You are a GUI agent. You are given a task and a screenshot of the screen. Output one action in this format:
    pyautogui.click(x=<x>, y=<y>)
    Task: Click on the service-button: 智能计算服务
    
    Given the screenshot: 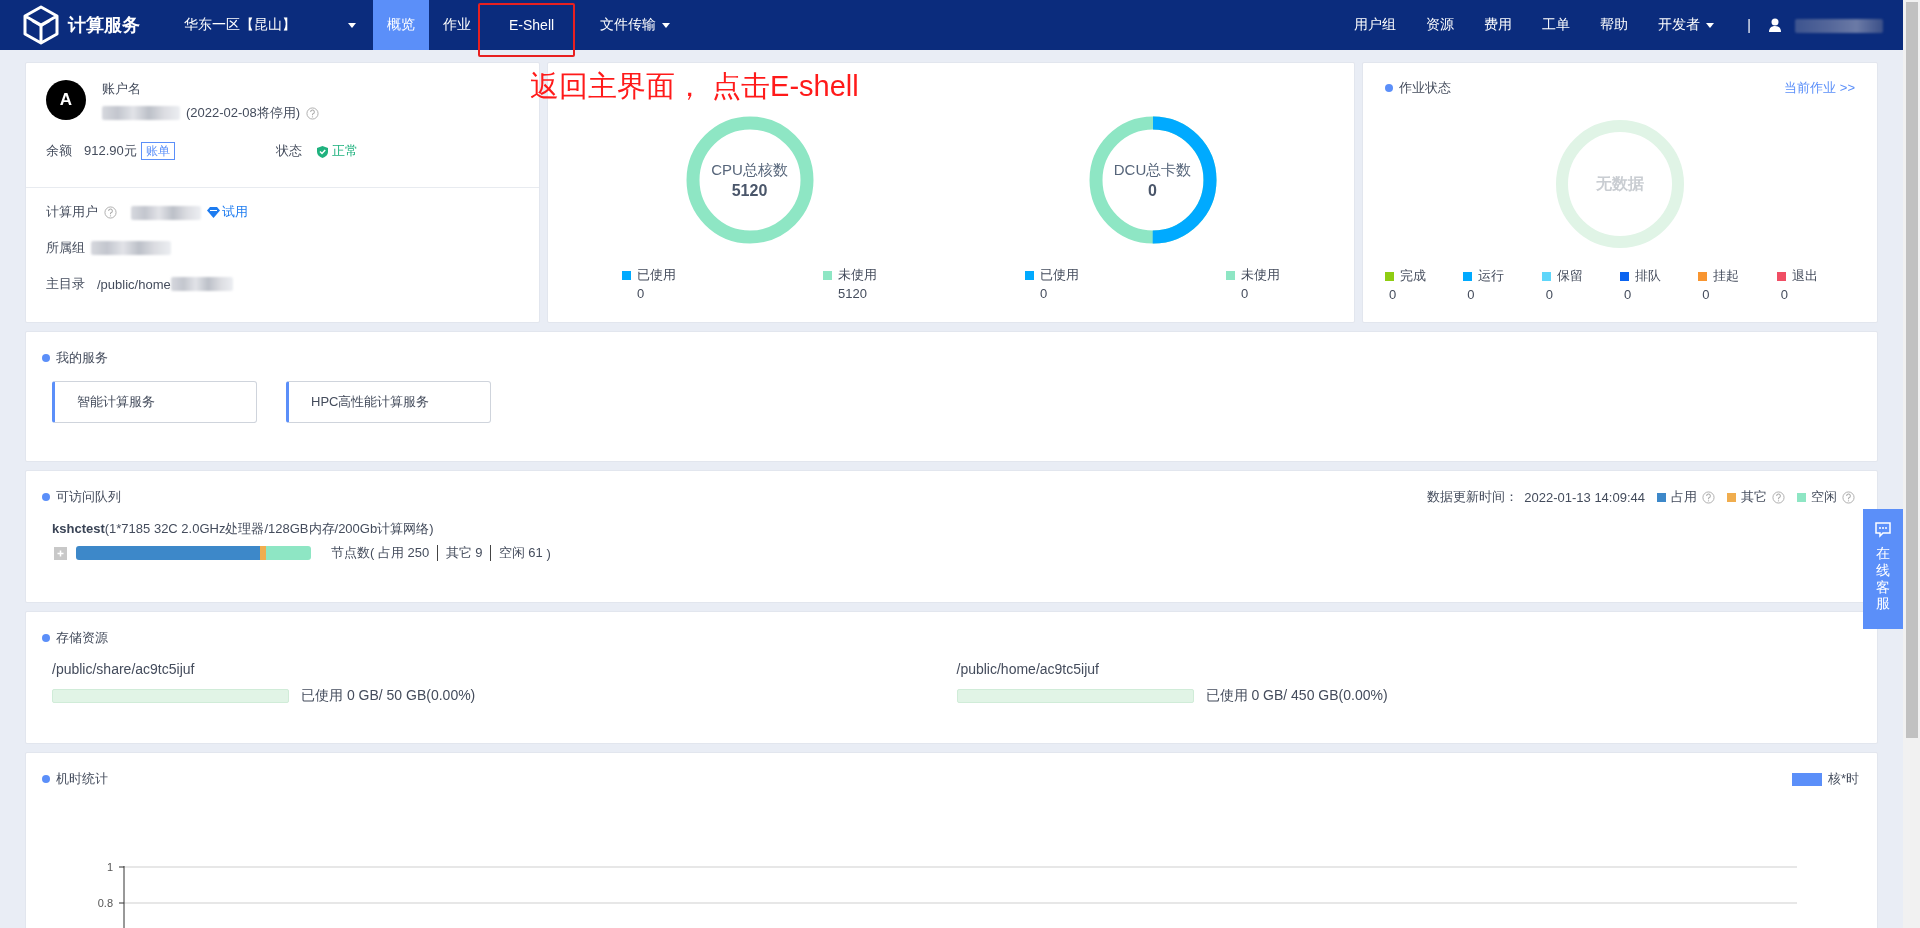 What is the action you would take?
    pyautogui.click(x=154, y=402)
    